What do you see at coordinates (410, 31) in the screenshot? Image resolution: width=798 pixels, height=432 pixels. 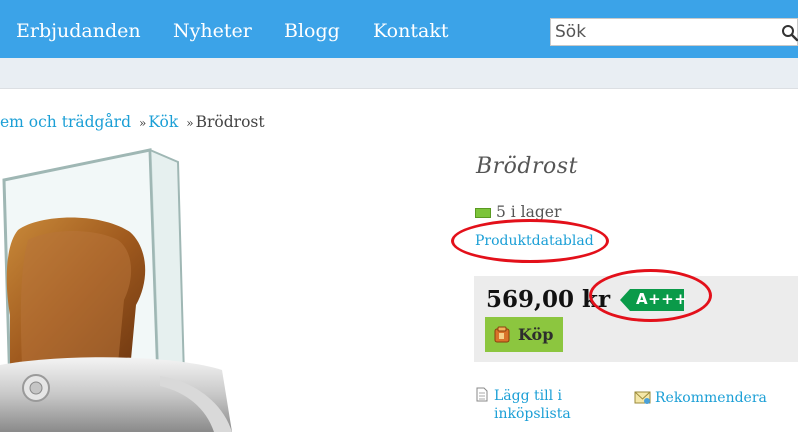 I see `nav-item-kontakt: Kontakt` at bounding box center [410, 31].